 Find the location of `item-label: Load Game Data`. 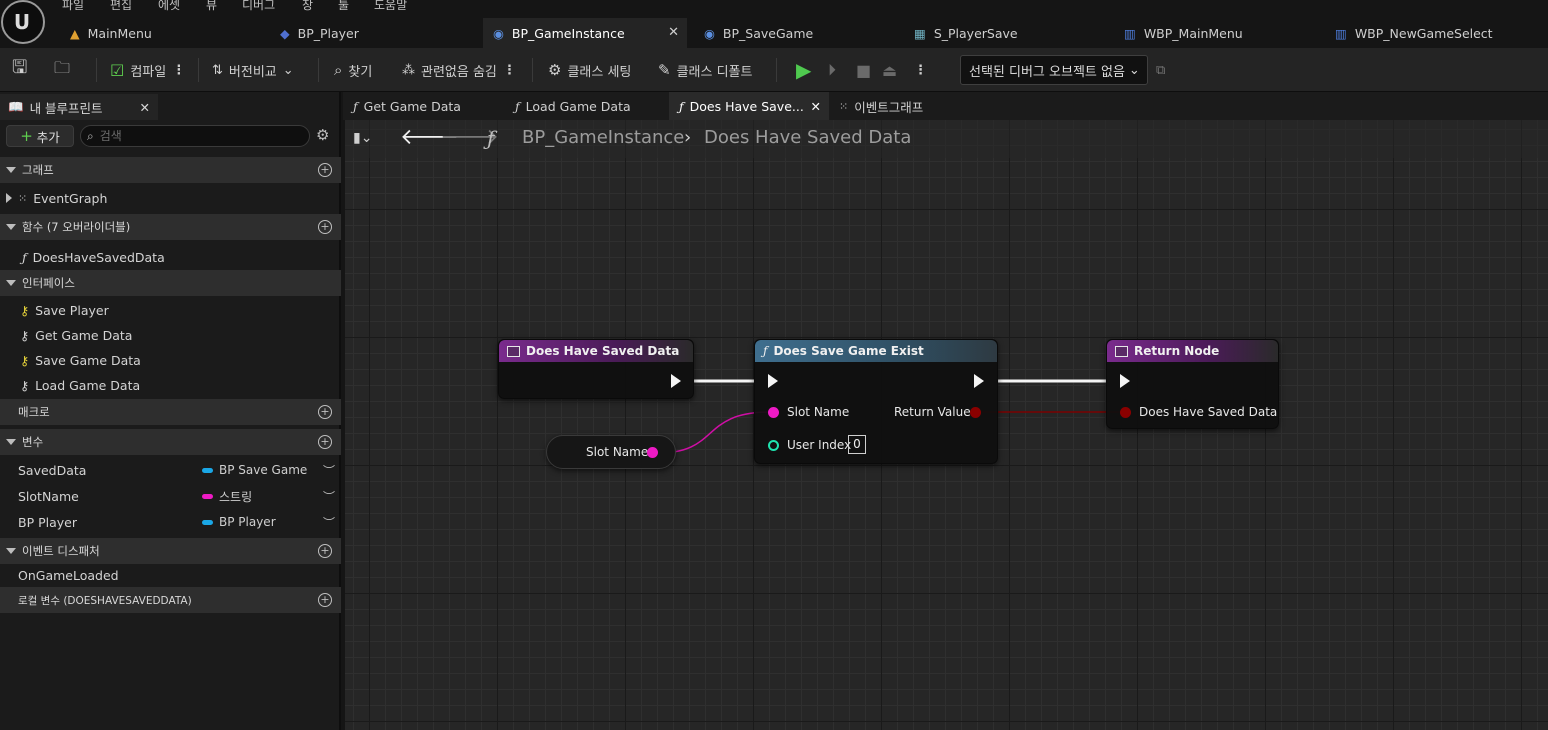

item-label: Load Game Data is located at coordinates (88, 385).